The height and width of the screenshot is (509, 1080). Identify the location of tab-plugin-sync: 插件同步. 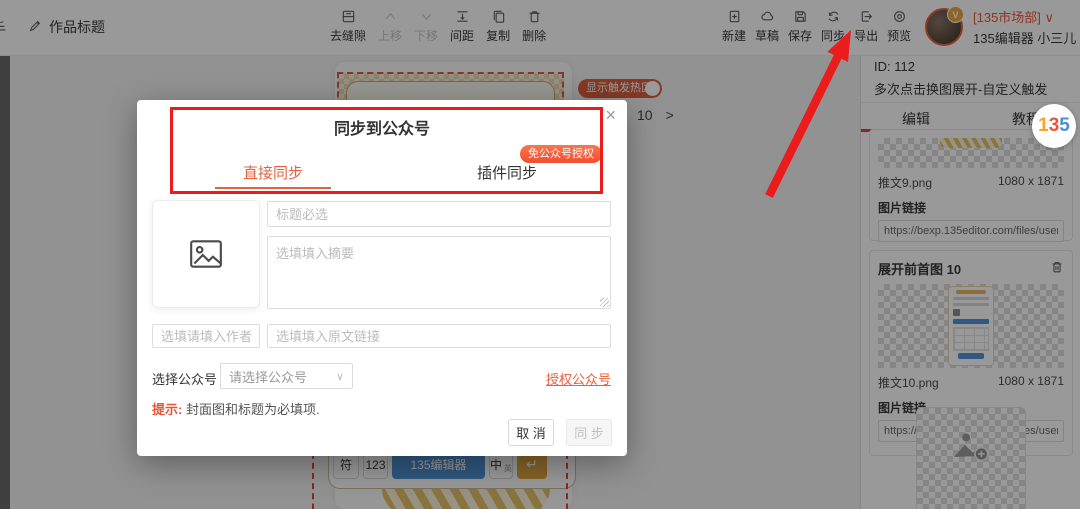
(507, 172).